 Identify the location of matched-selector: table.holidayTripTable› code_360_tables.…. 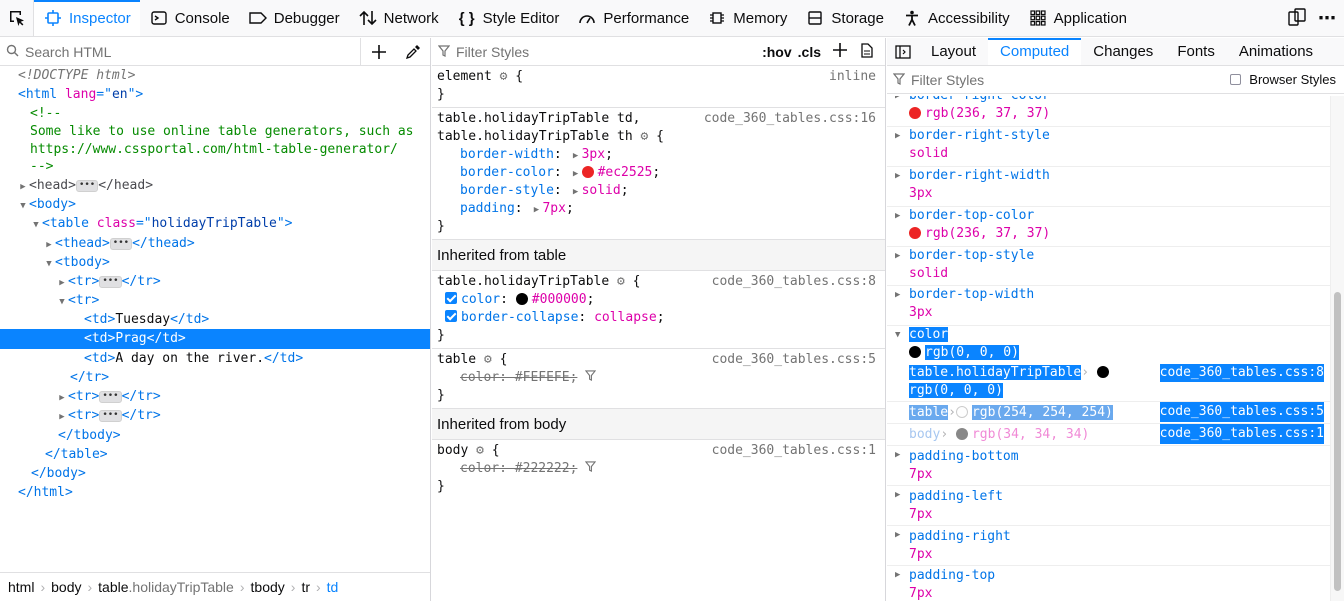
(1108, 383).